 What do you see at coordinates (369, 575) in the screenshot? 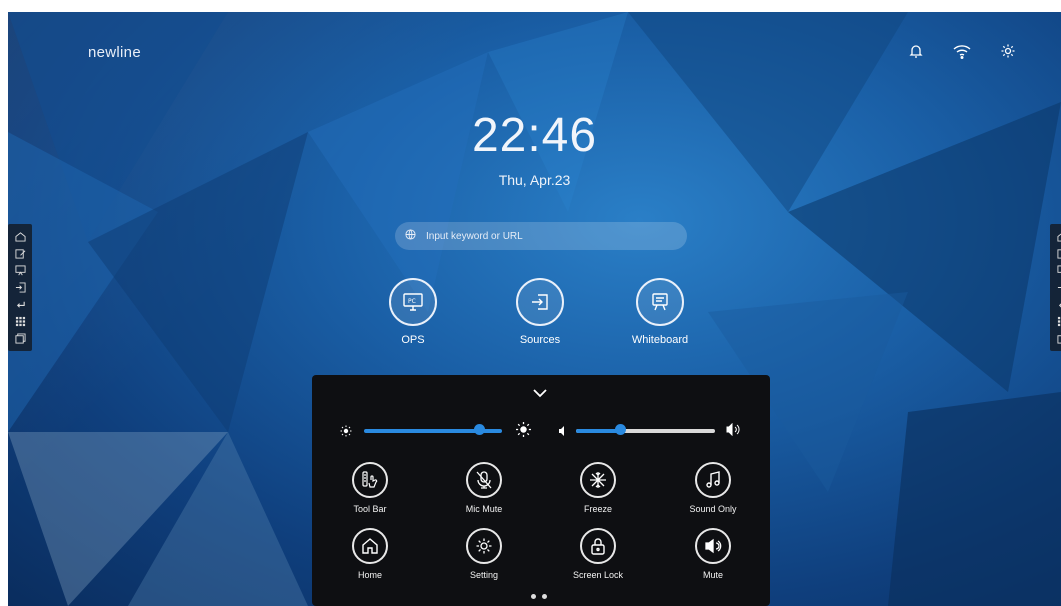
I see `qs-home-label: Home` at bounding box center [369, 575].